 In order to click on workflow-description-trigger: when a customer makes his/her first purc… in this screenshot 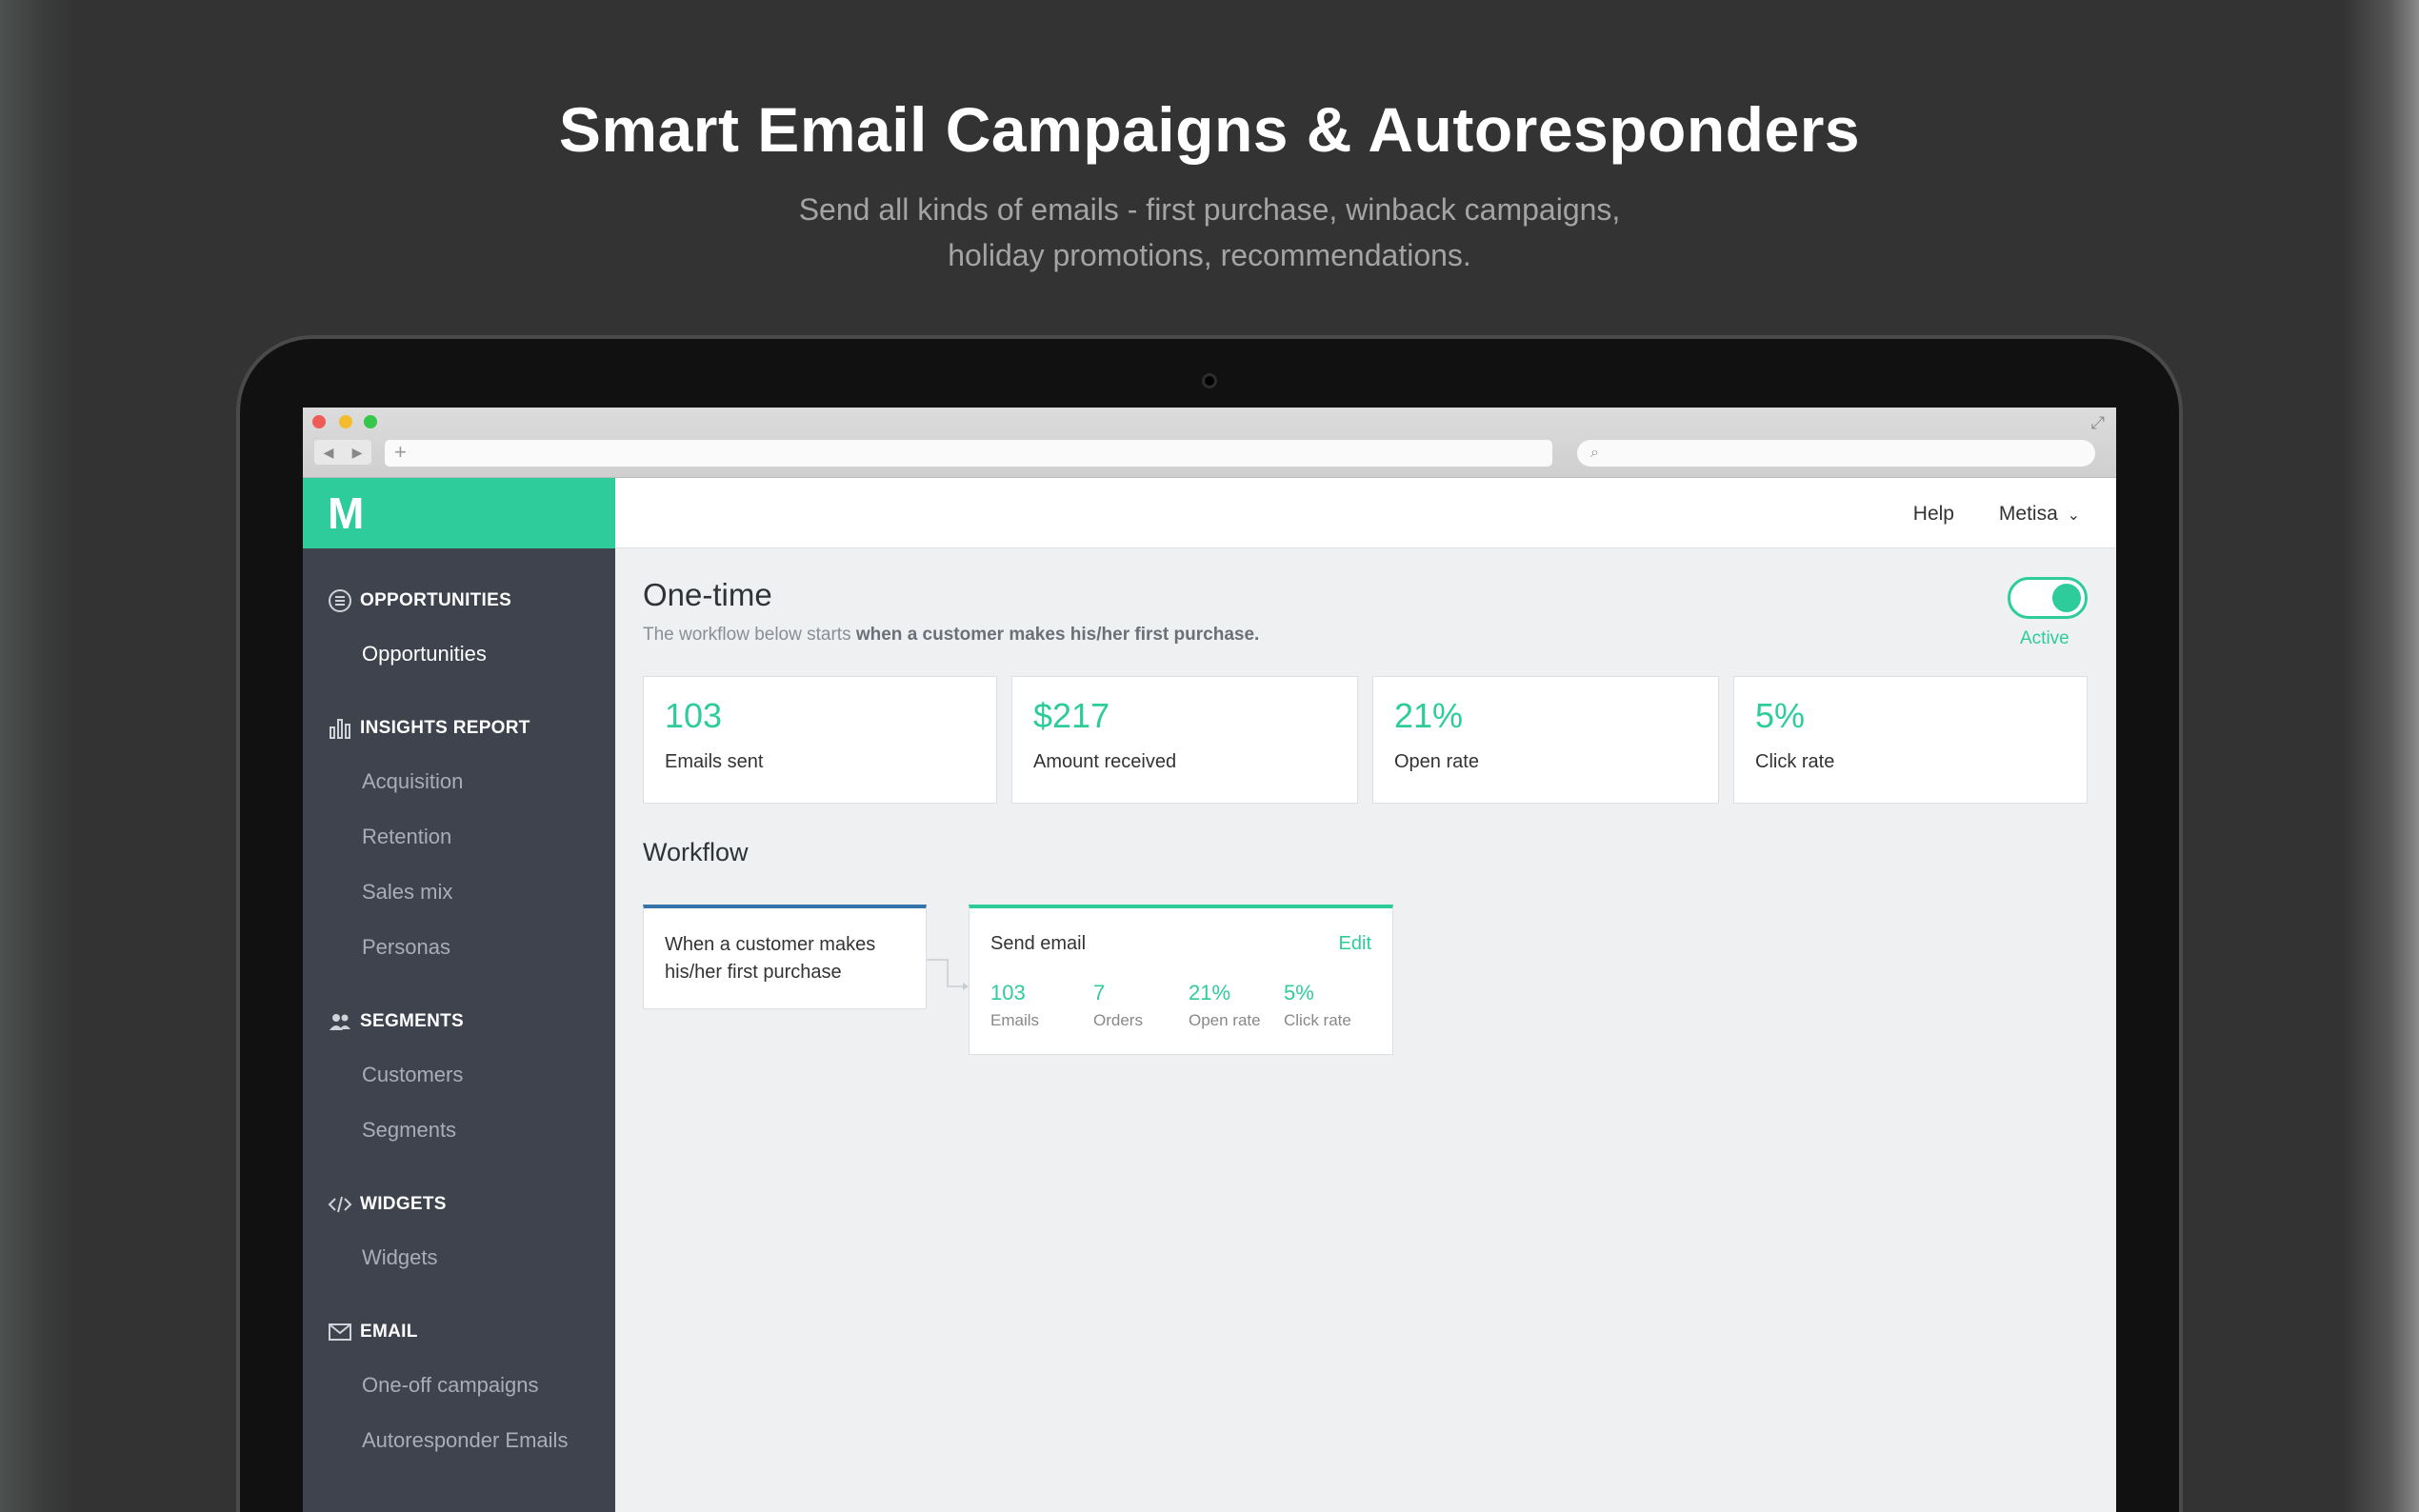, I will do `click(1057, 635)`.